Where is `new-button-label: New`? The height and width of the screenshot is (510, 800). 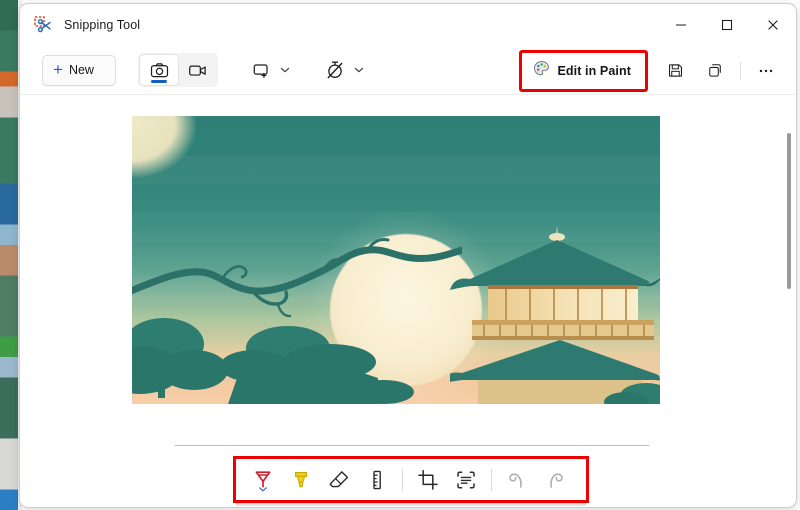
new-button-label: New is located at coordinates (81, 70).